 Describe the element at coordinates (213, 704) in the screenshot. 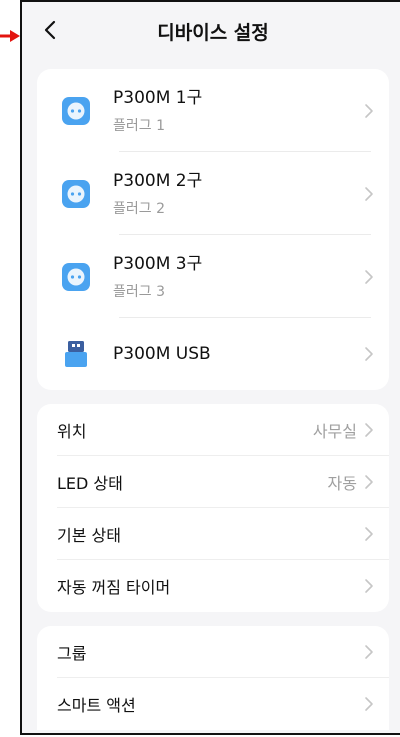

I see `setting-row-smart-action: 스마트 액션` at that location.